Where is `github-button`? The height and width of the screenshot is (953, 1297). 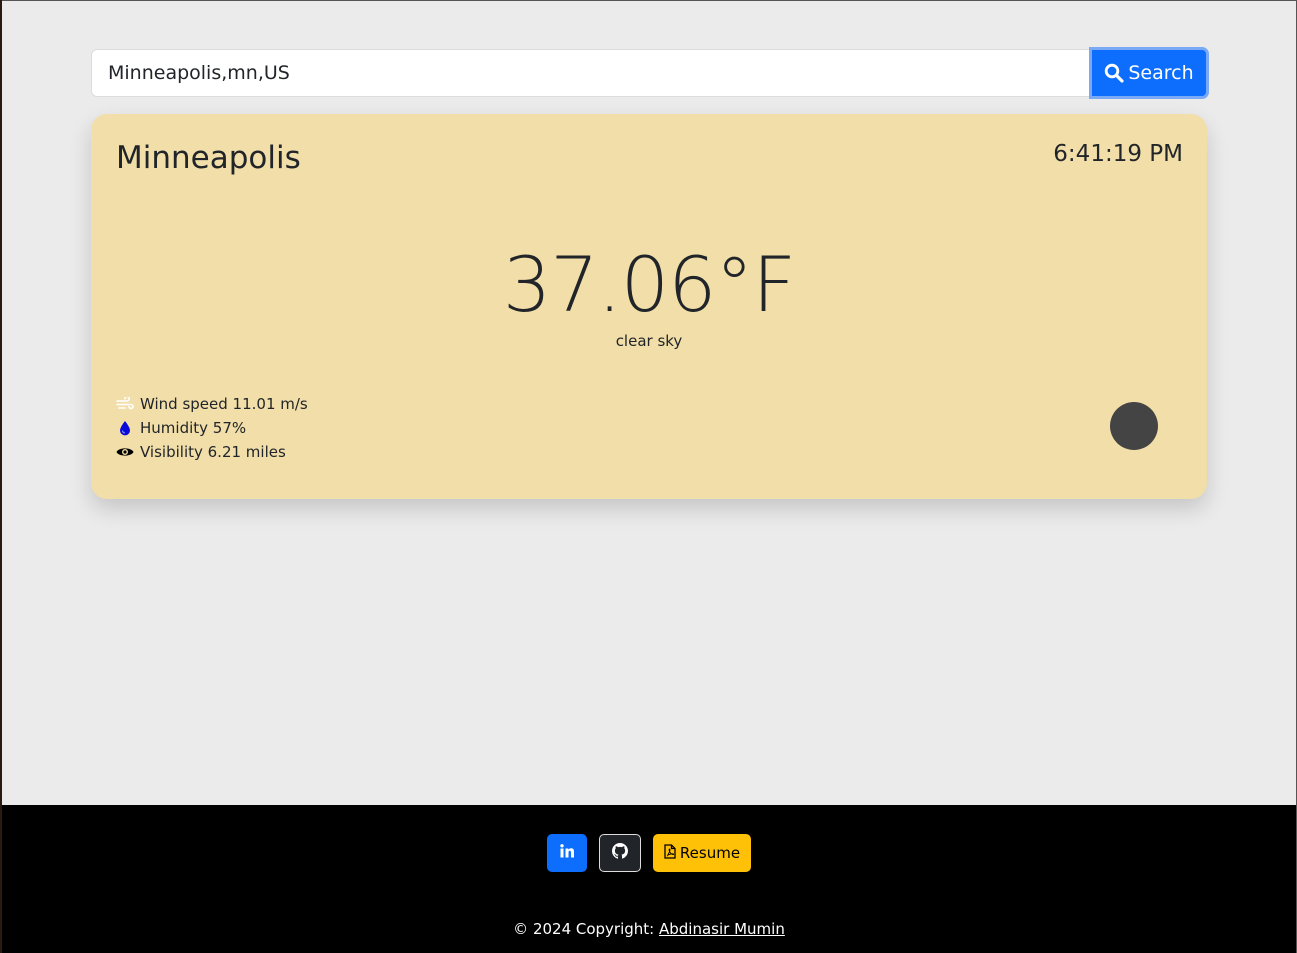 github-button is located at coordinates (620, 853).